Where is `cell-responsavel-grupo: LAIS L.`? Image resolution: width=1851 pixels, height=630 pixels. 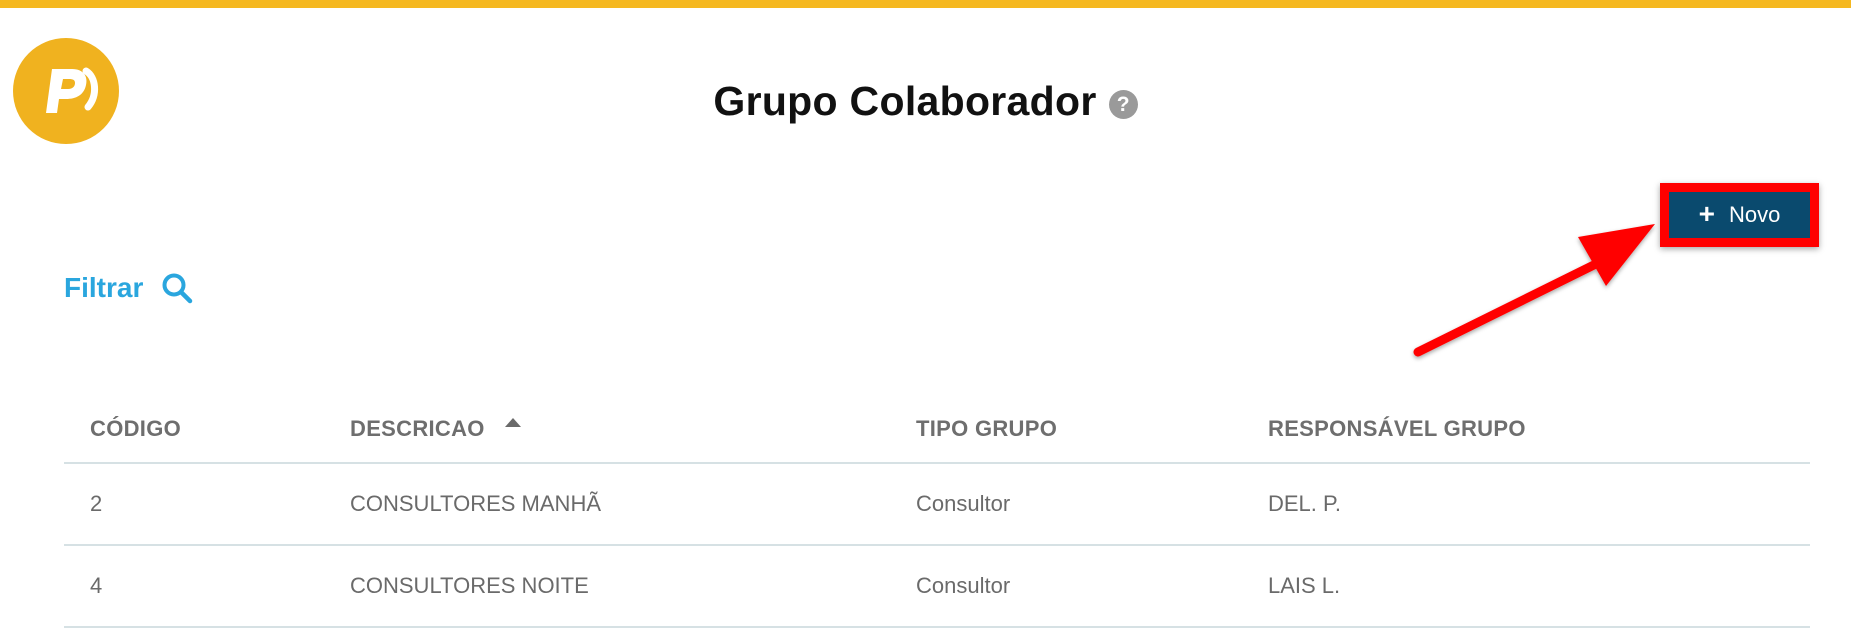
cell-responsavel-grupo: LAIS L. is located at coordinates (1304, 585).